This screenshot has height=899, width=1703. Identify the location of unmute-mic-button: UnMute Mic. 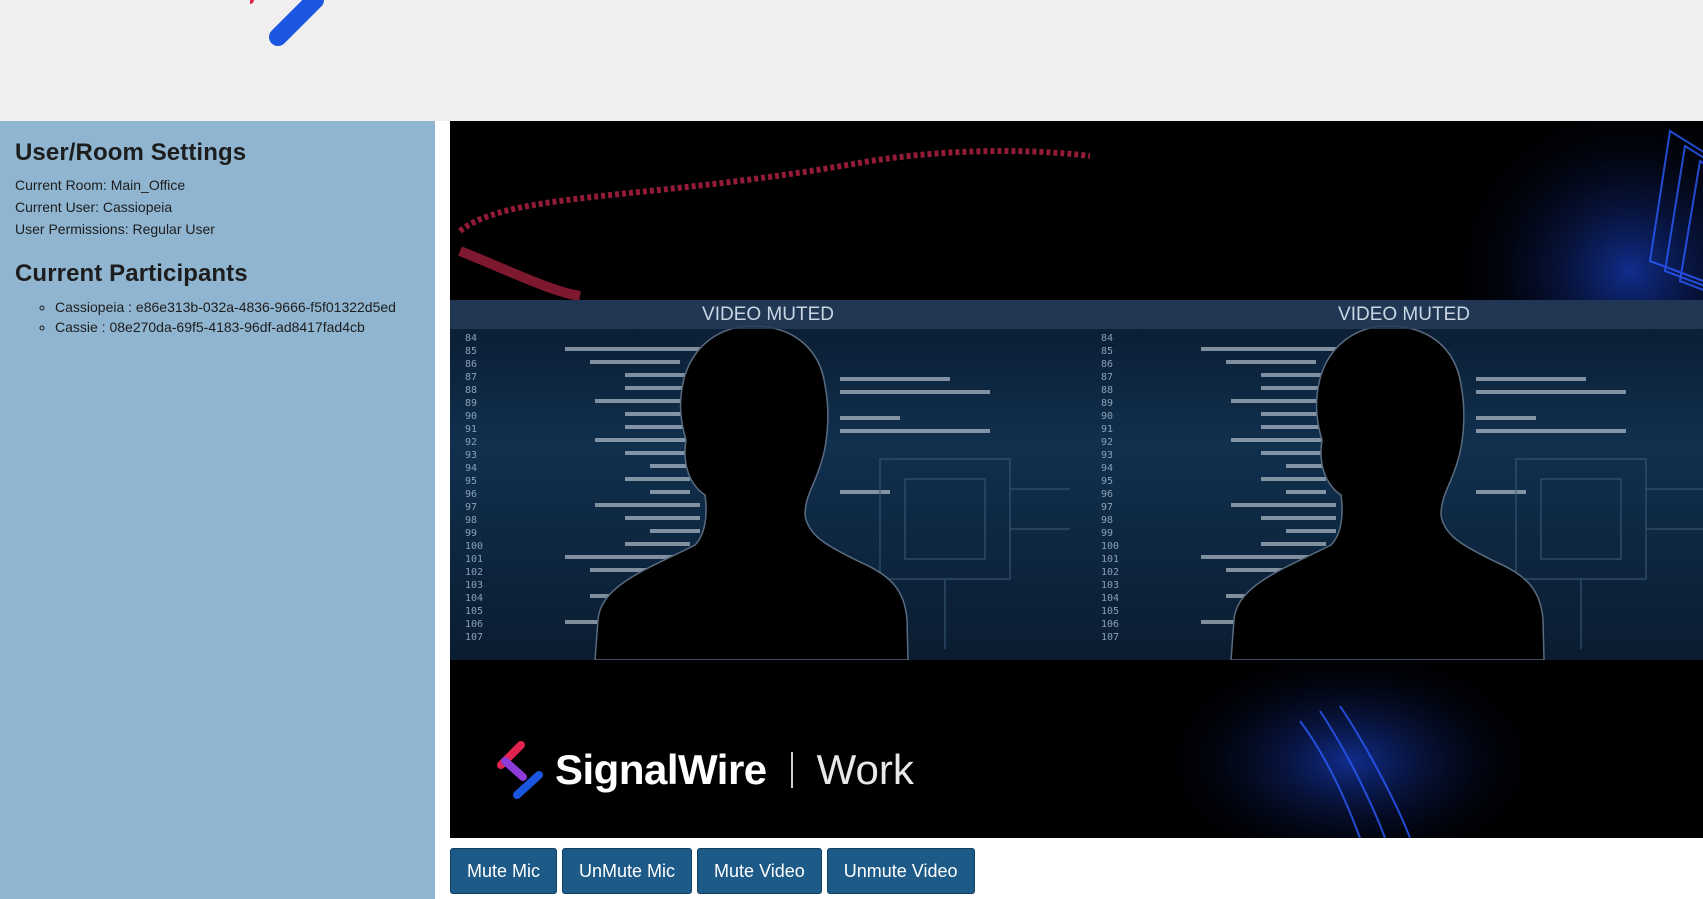
(627, 871).